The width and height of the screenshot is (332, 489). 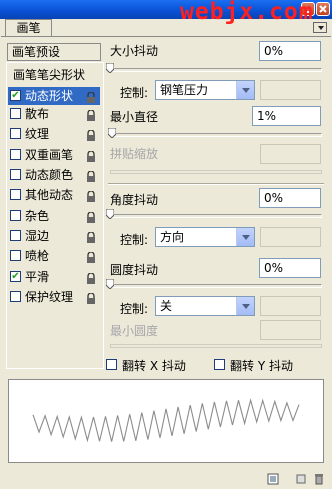 I want to click on size-jitter-input: 0%, so click(x=290, y=51).